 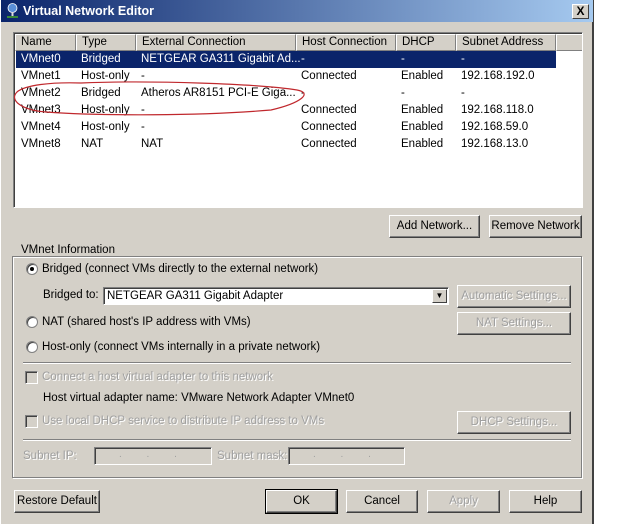 What do you see at coordinates (195, 296) in the screenshot?
I see `bridged-to-value: NETGEAR GA311 Gigabit Adapter` at bounding box center [195, 296].